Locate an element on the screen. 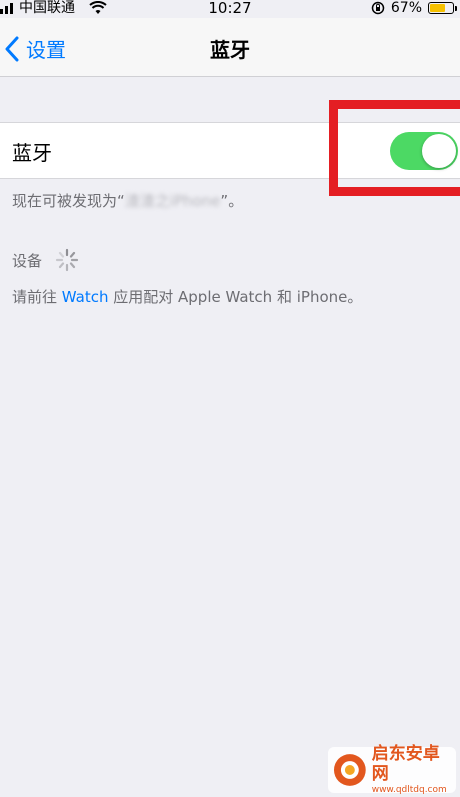 This screenshot has width=460, height=797. device-name: 渣渣之iPhone is located at coordinates (172, 201).